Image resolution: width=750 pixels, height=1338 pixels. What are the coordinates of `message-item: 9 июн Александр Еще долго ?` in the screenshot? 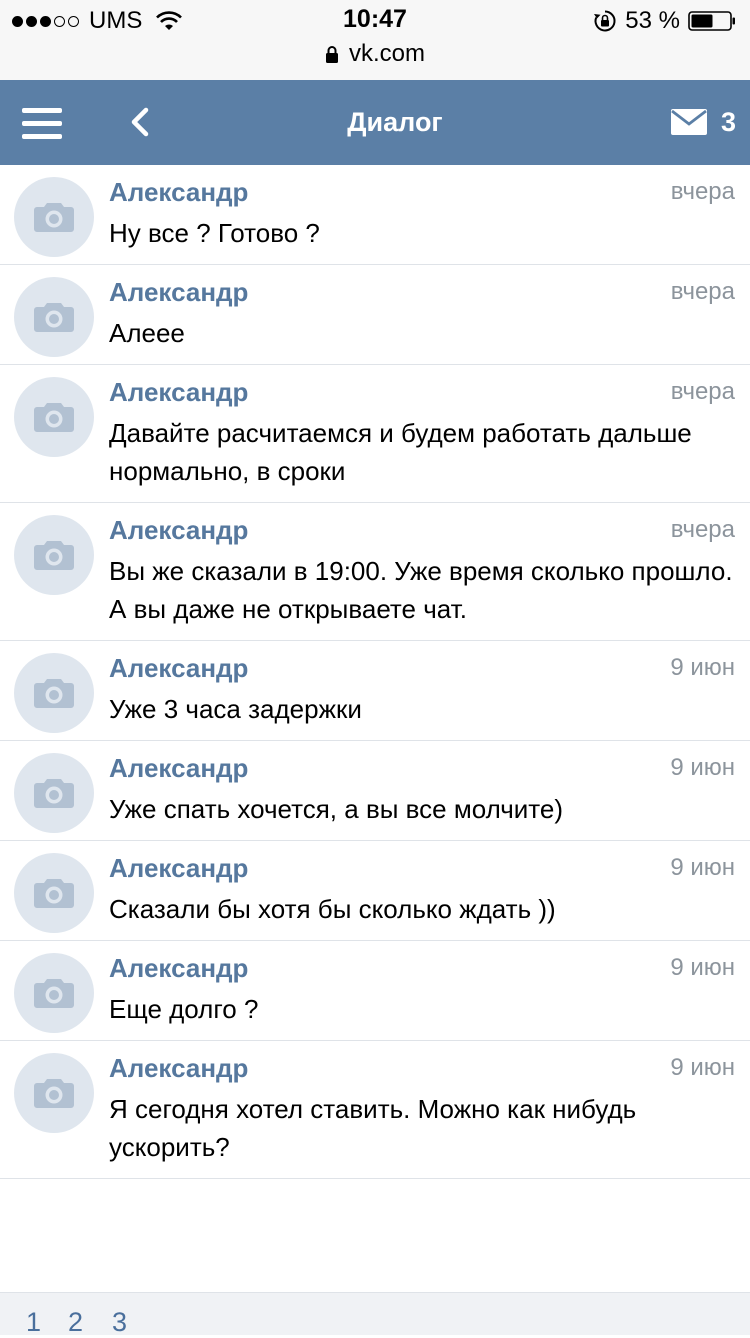 It's located at (375, 991).